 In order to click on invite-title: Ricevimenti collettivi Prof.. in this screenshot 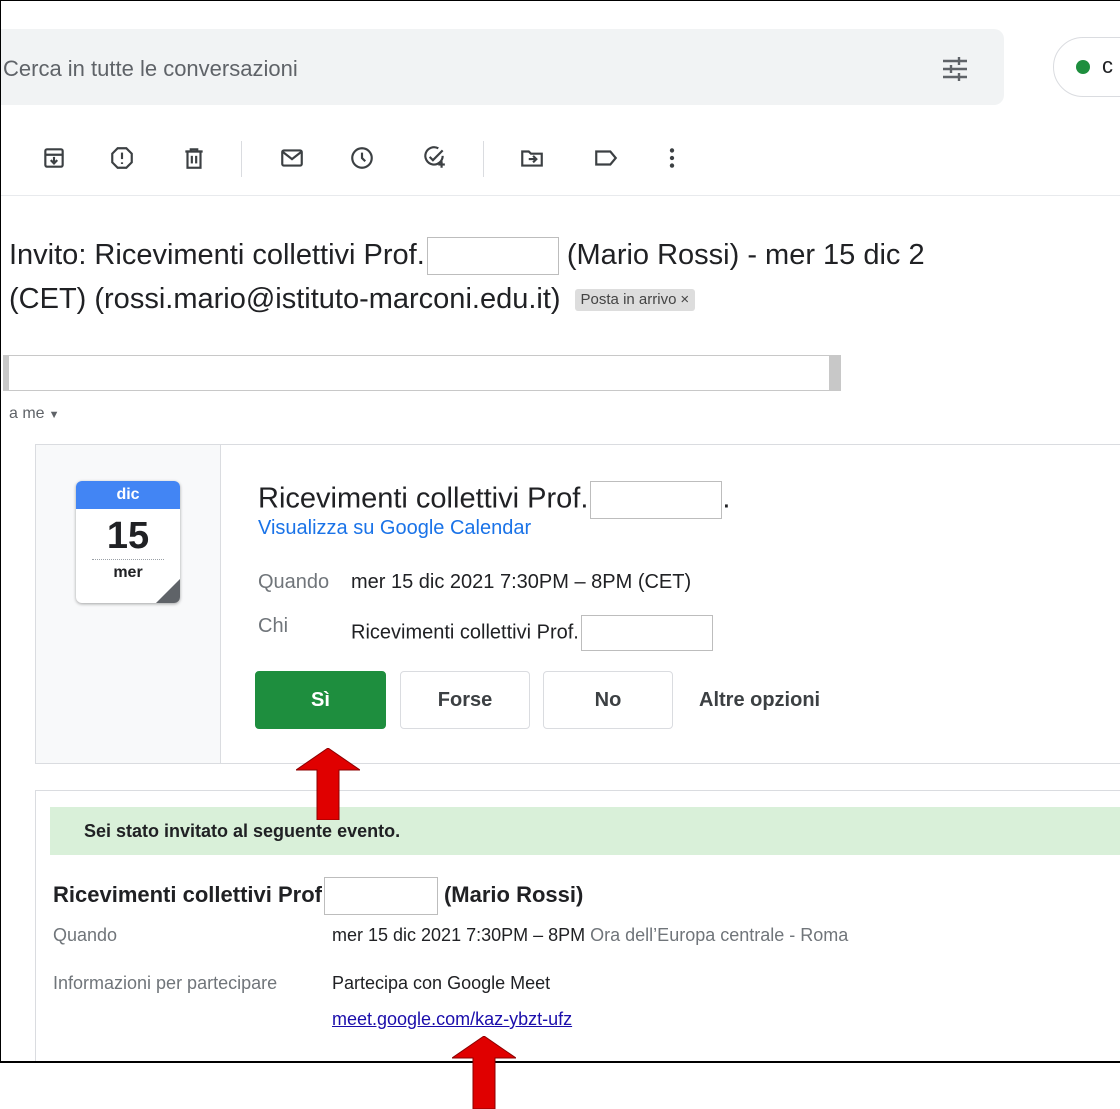, I will do `click(494, 500)`.